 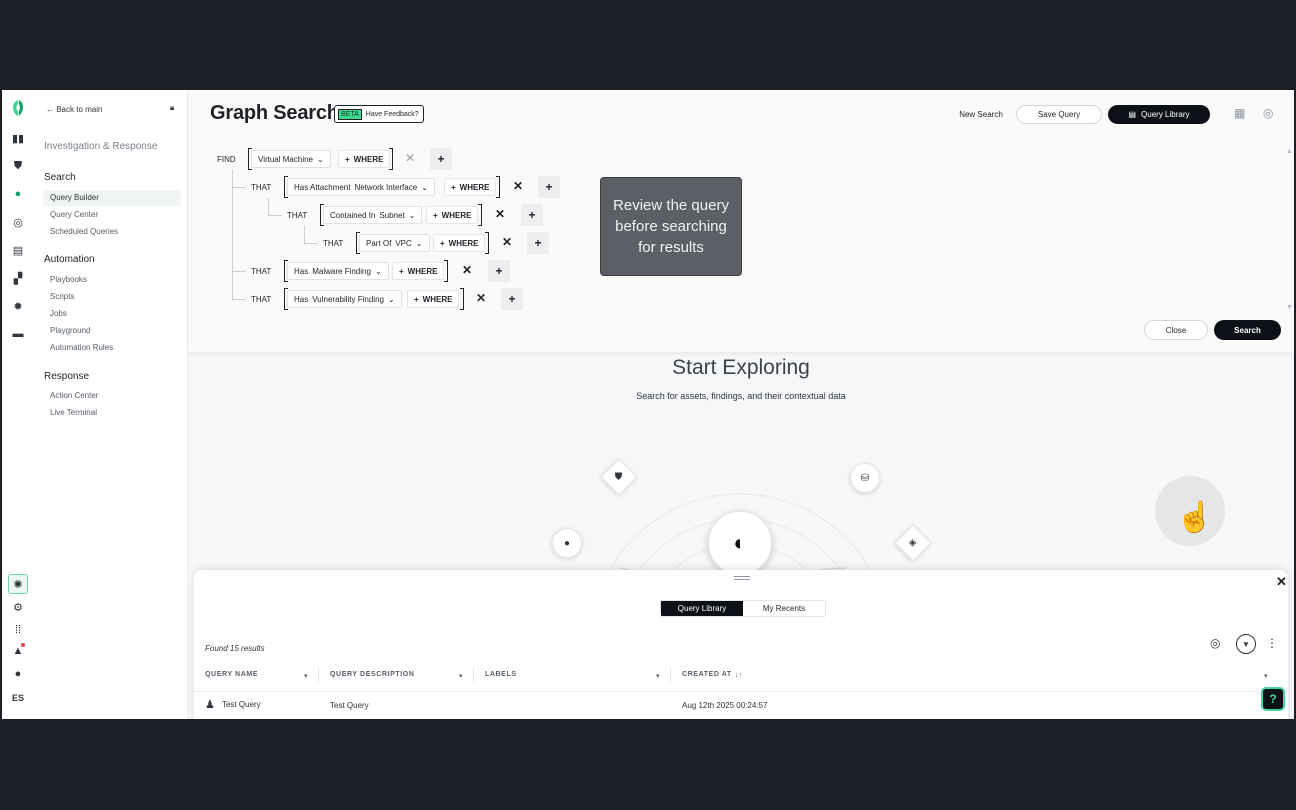 I want to click on target-icon: ◎, so click(x=18, y=222).